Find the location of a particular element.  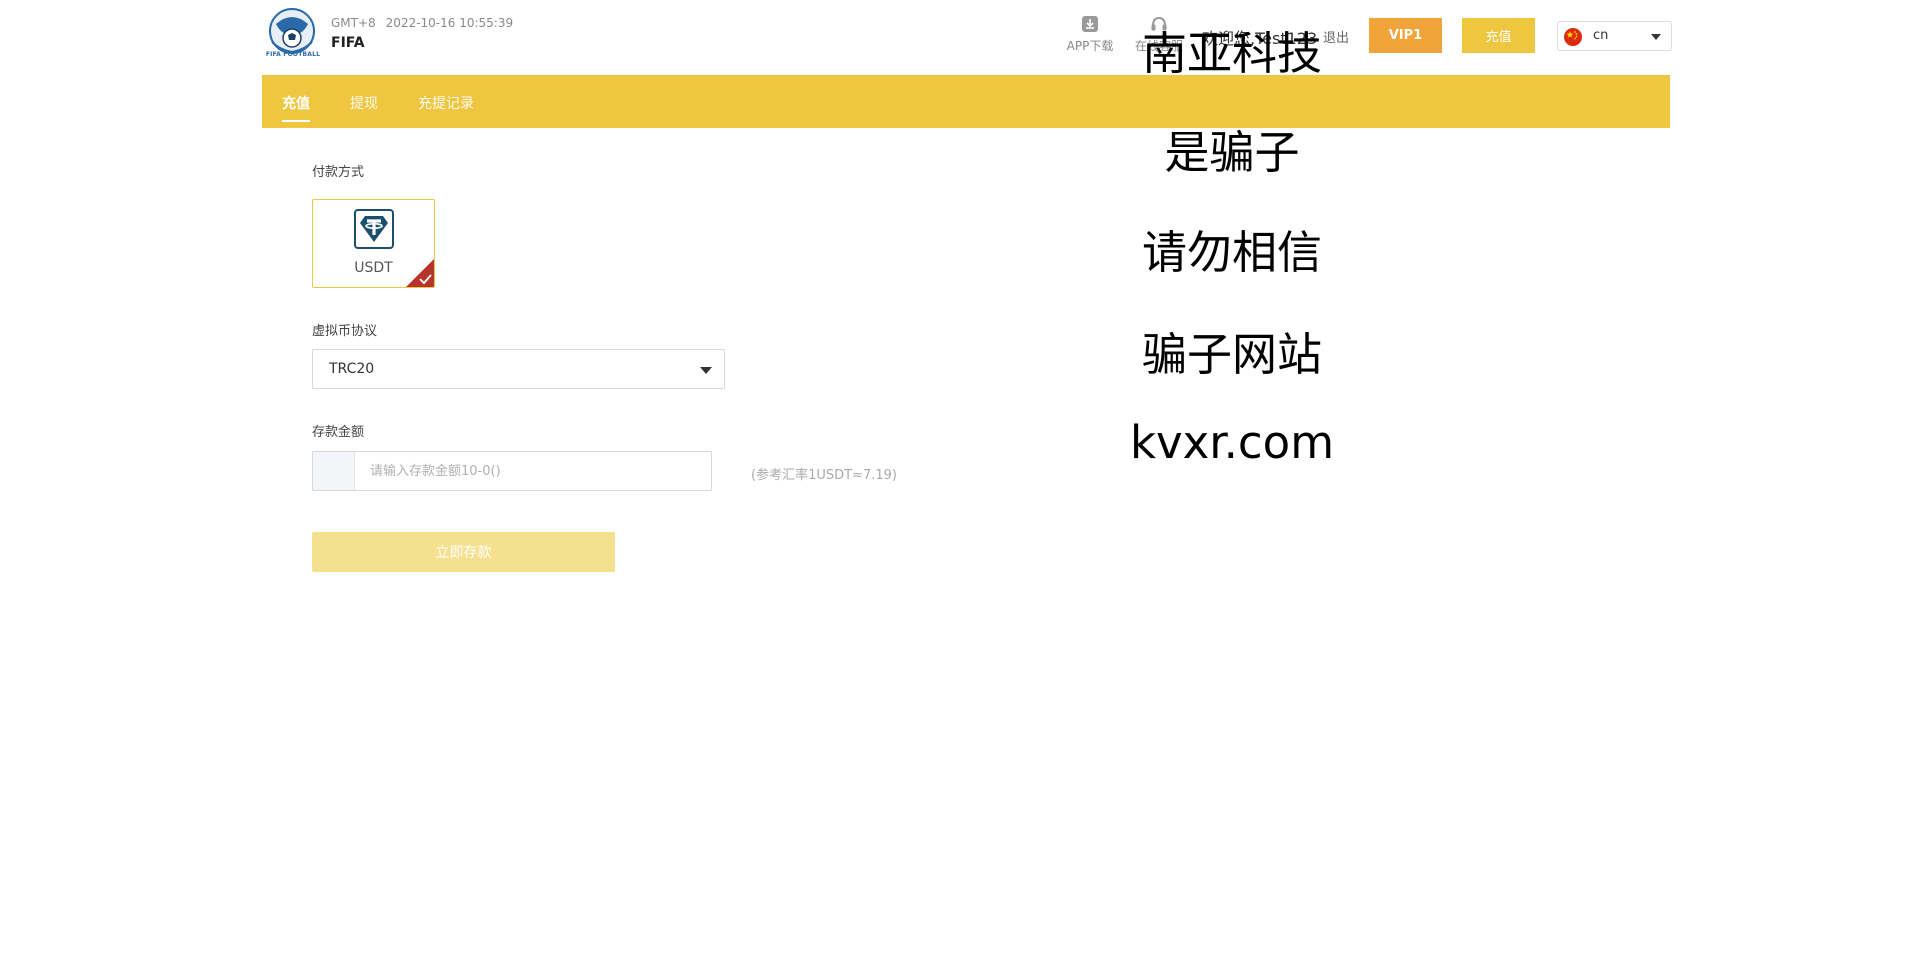

recharge-button: 充值 is located at coordinates (1498, 35).